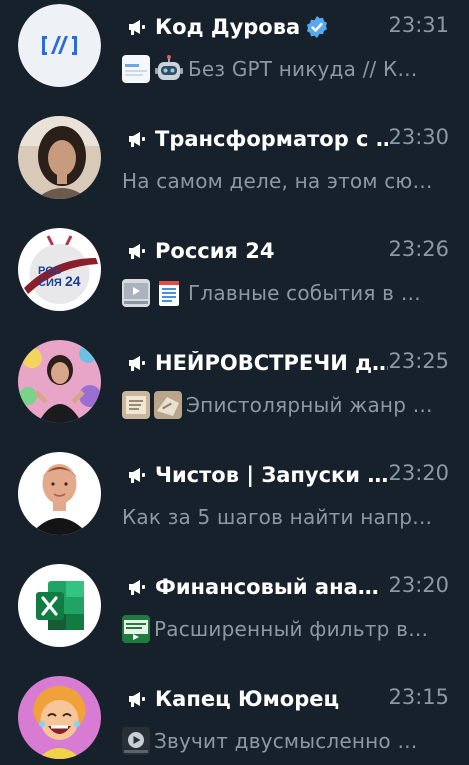 The height and width of the screenshot is (765, 469). What do you see at coordinates (228, 27) in the screenshot?
I see `chat-title: Код Дурова` at bounding box center [228, 27].